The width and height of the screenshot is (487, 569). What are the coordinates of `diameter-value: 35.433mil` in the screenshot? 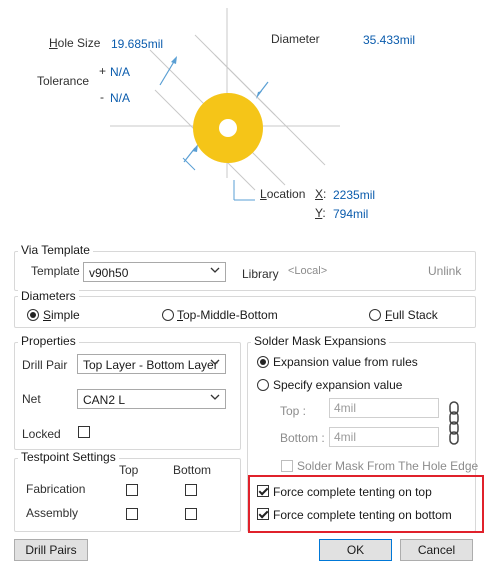 It's located at (389, 40).